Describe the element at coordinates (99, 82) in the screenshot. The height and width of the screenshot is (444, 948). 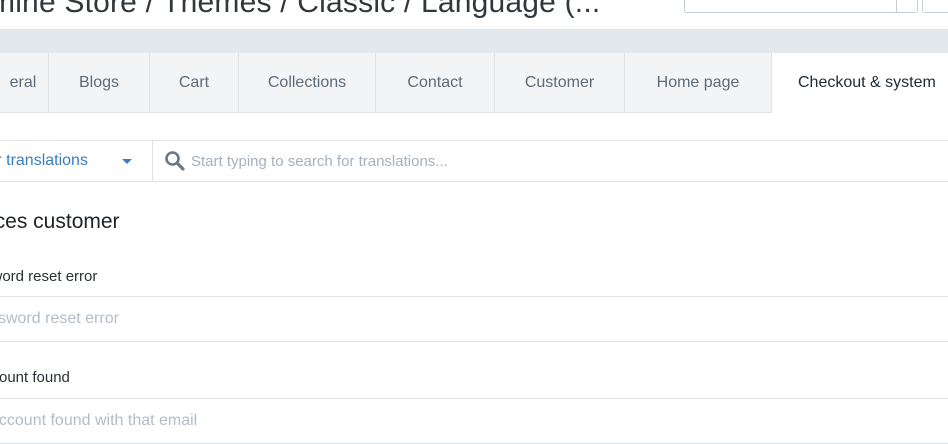
I see `tab-blogs: Blogs` at that location.